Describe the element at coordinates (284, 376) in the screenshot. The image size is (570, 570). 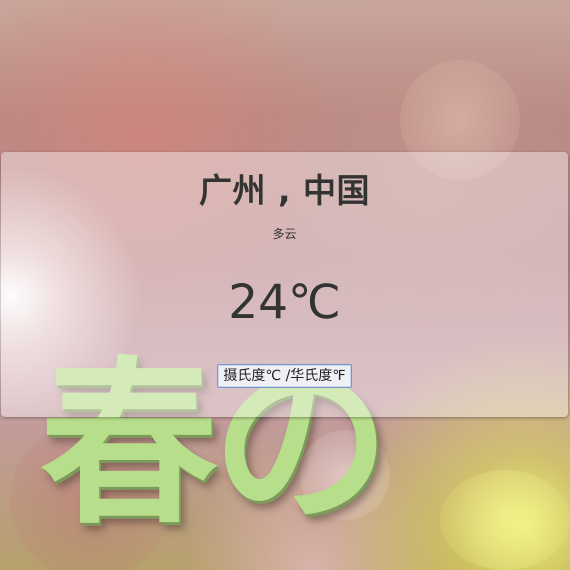
I see `unit-toggle-button: 摄氏度℃ /华氏度℉` at that location.